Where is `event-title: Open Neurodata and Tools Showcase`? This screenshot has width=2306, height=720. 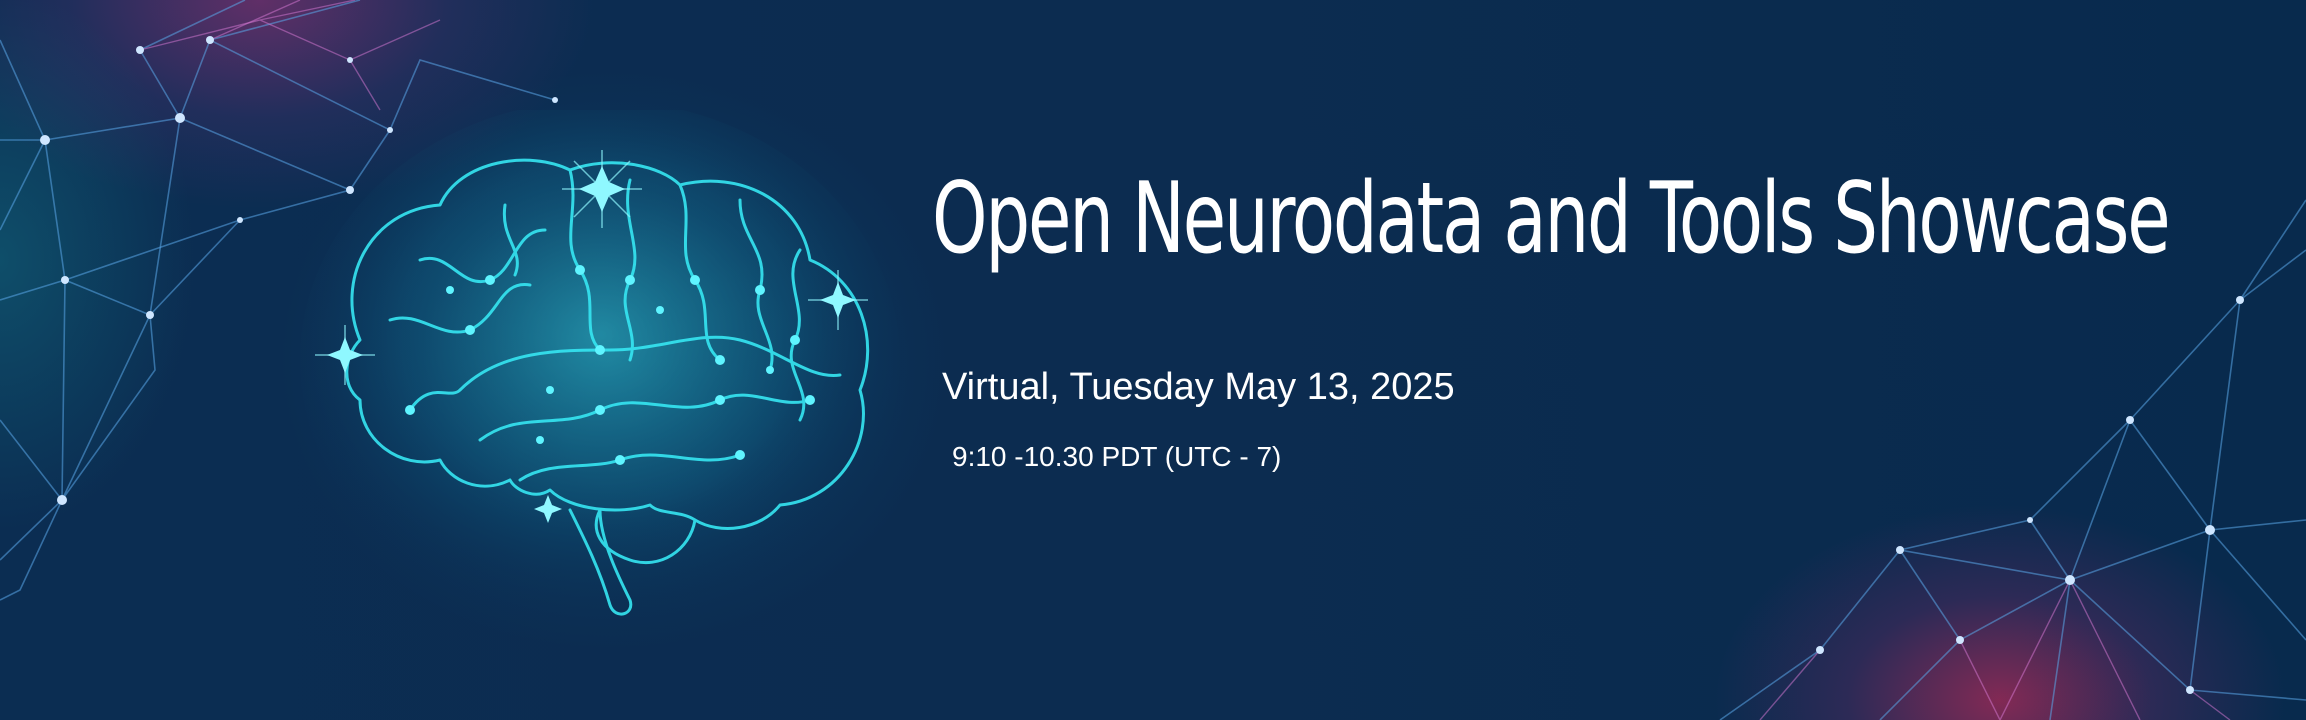 event-title: Open Neurodata and Tools Showcase is located at coordinates (1551, 219).